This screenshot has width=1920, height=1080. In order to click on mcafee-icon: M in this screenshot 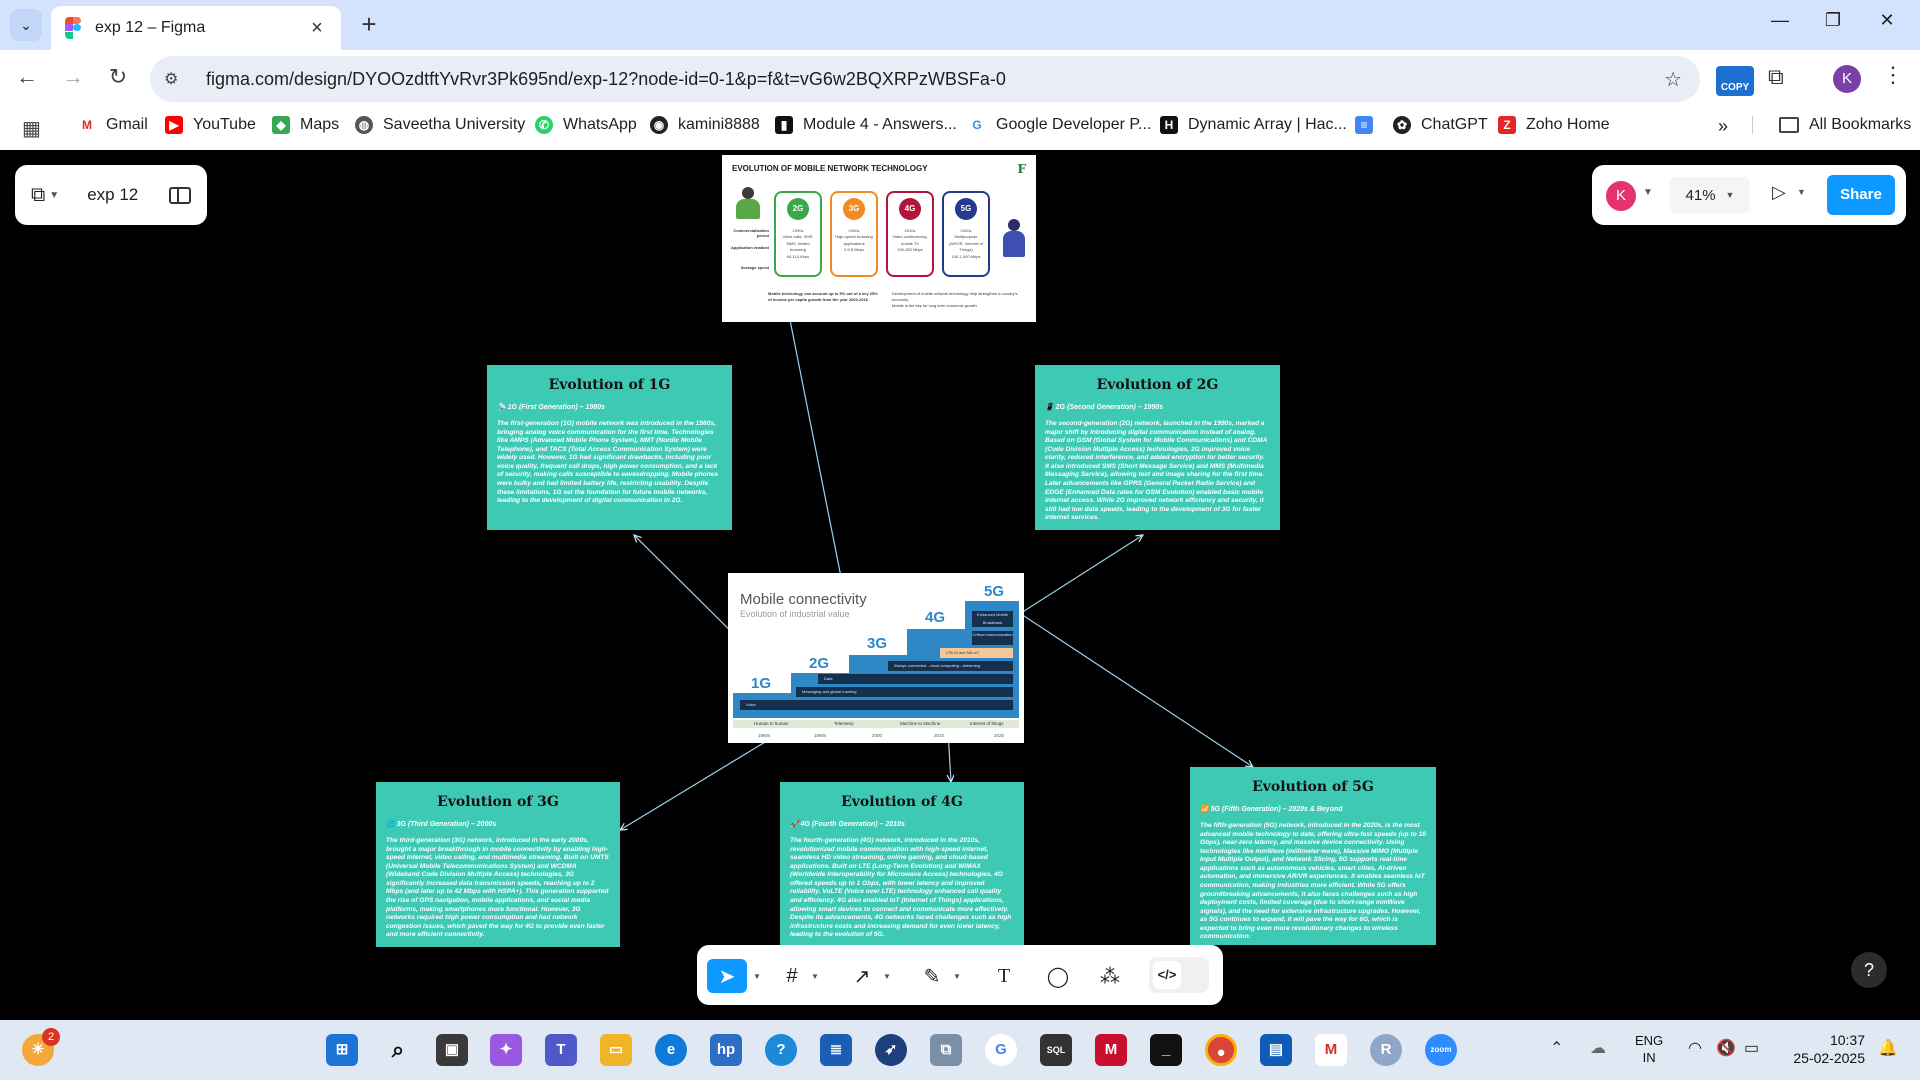, I will do `click(1111, 1050)`.